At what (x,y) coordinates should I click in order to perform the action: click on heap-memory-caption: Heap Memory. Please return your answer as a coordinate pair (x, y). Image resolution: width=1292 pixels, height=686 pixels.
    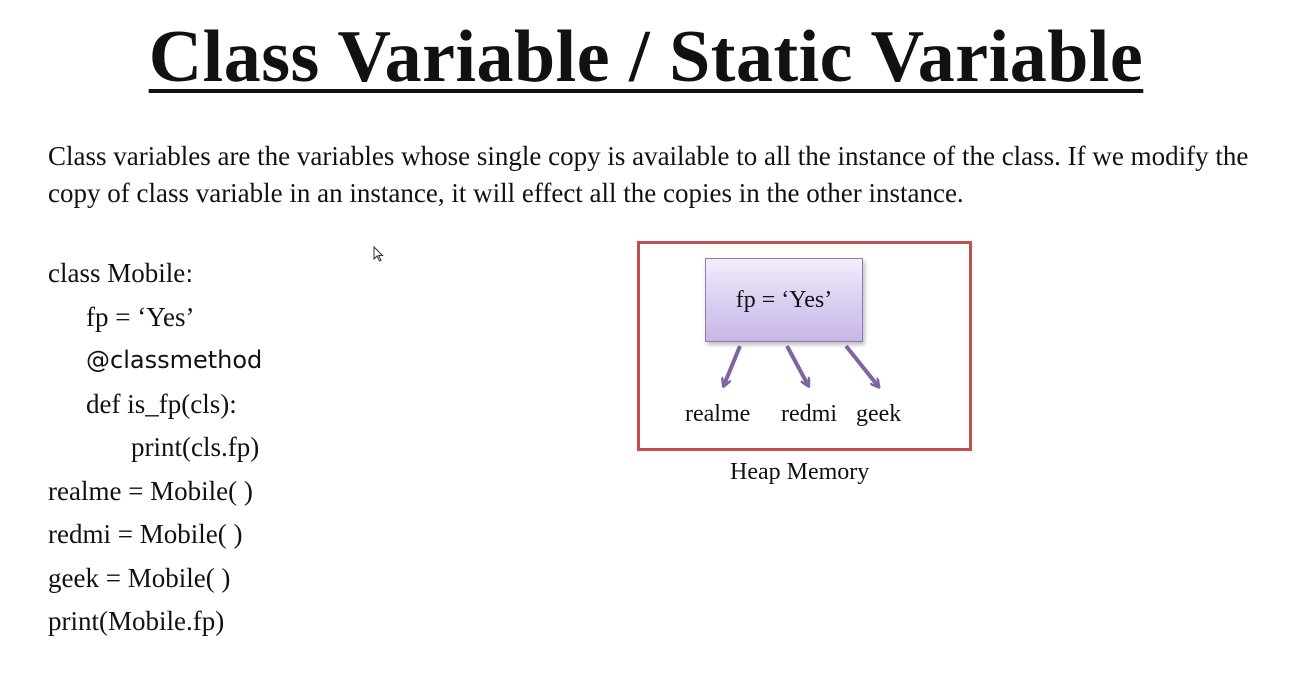
    Looking at the image, I should click on (800, 472).